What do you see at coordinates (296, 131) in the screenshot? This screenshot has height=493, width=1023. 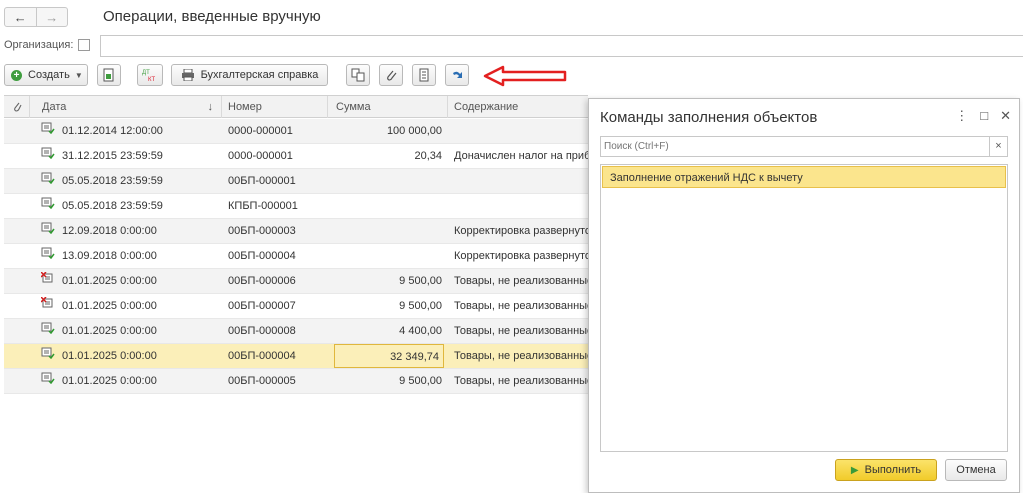 I see `table-row: 01.12.2014 12:00:00 0000-000001 100 000,00` at bounding box center [296, 131].